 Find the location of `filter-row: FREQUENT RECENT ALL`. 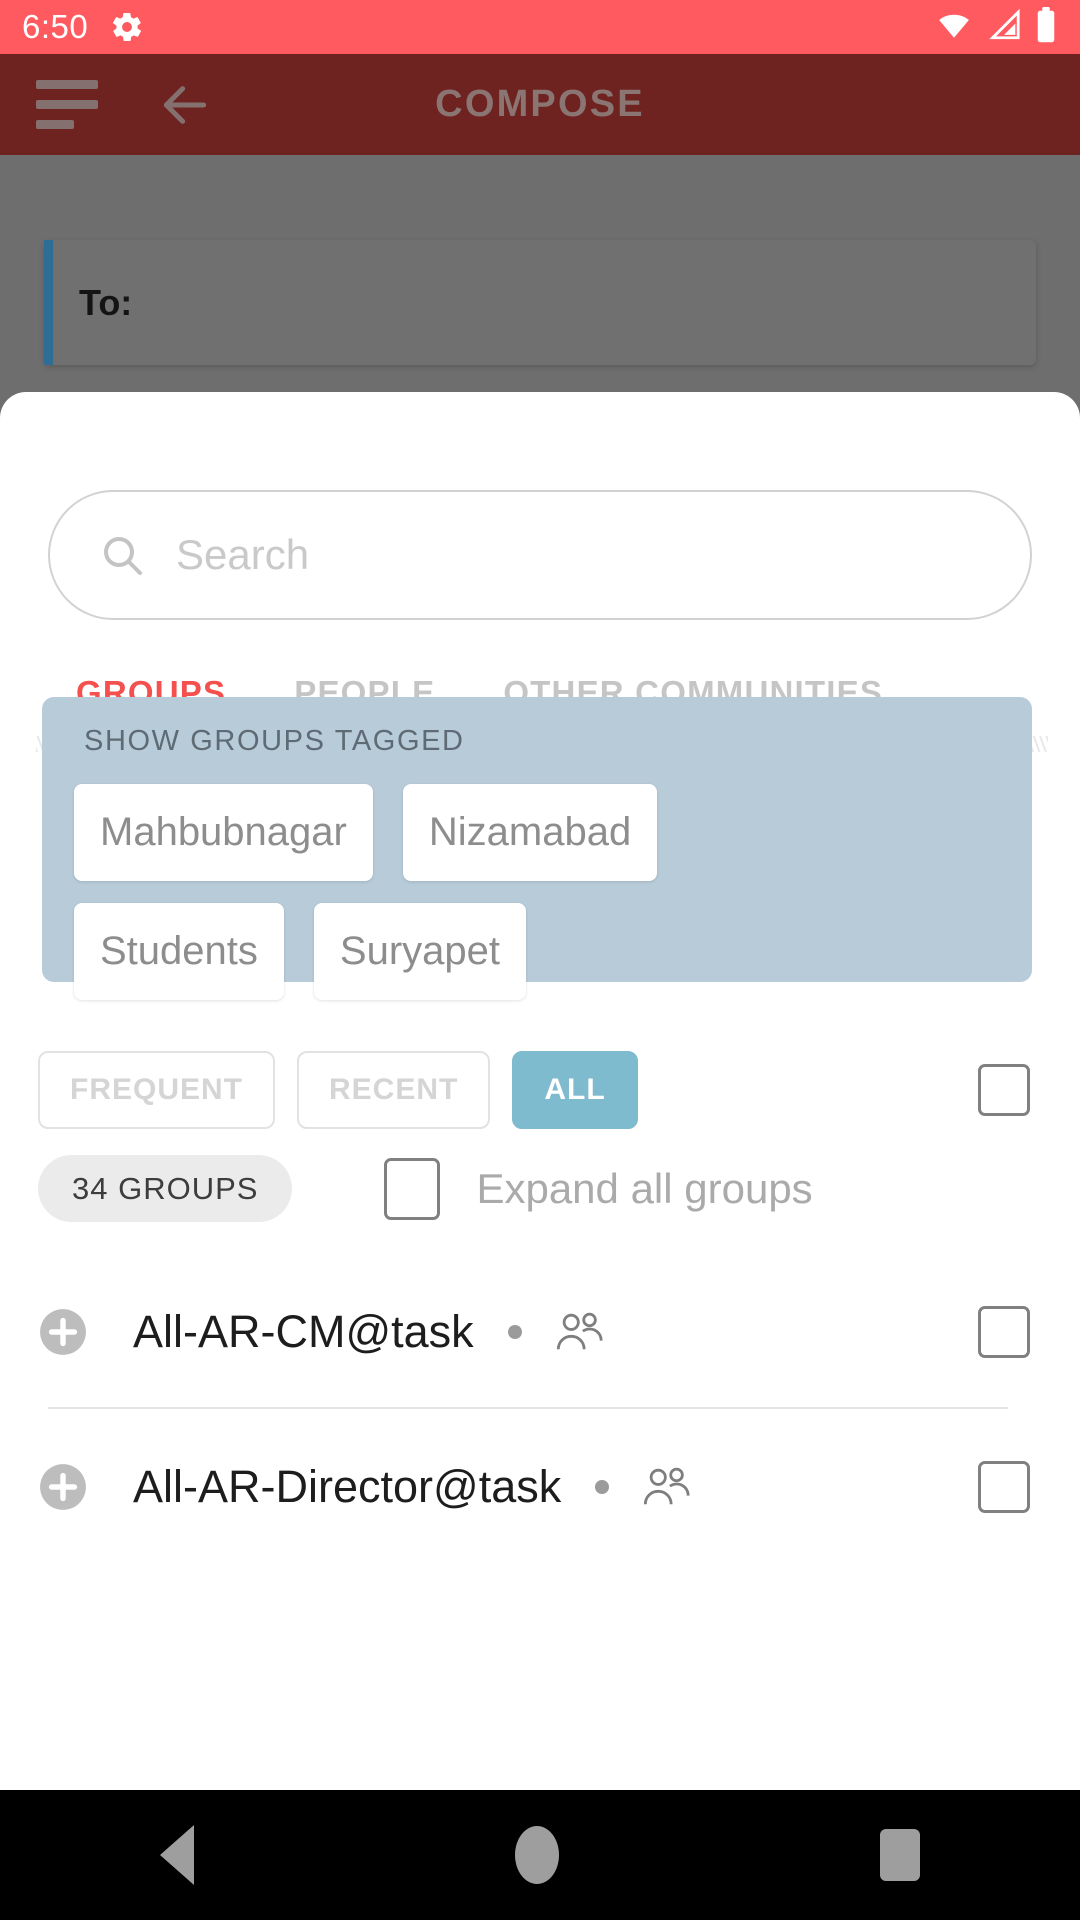

filter-row: FREQUENT RECENT ALL is located at coordinates (540, 1090).